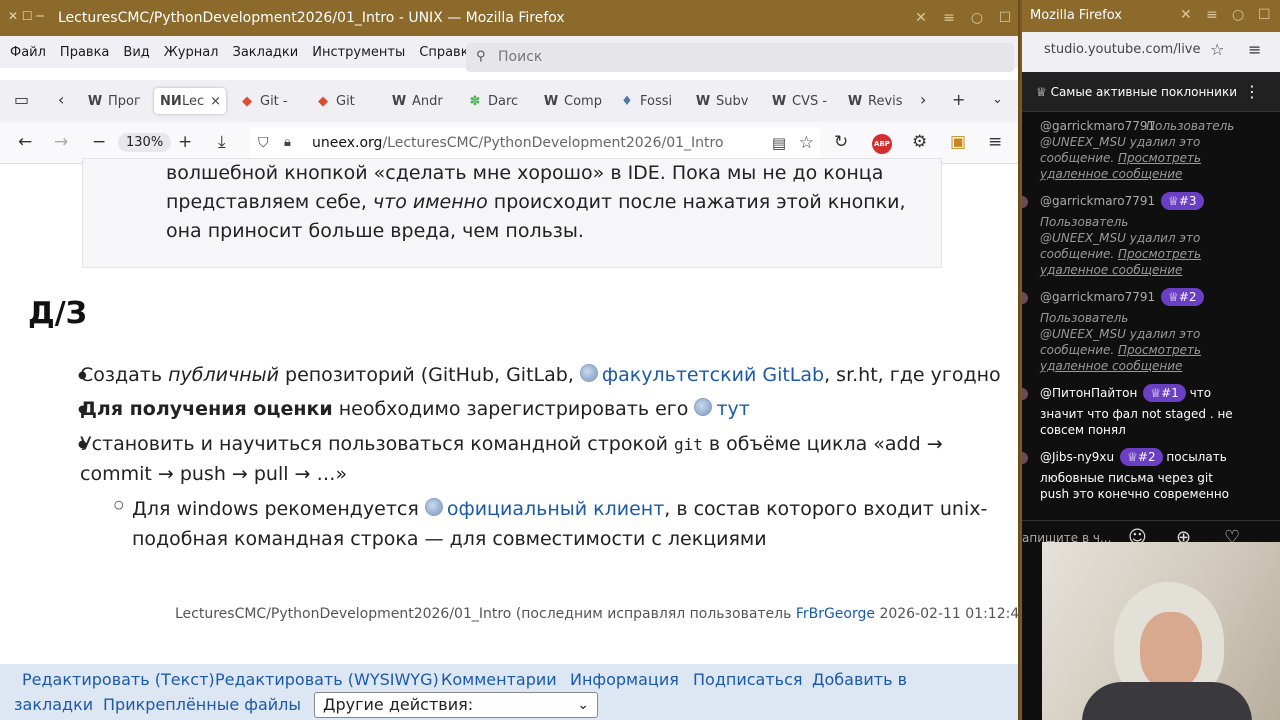 This screenshot has width=1280, height=720. What do you see at coordinates (498, 101) in the screenshot?
I see `tab-darcs: ✽ Darc` at bounding box center [498, 101].